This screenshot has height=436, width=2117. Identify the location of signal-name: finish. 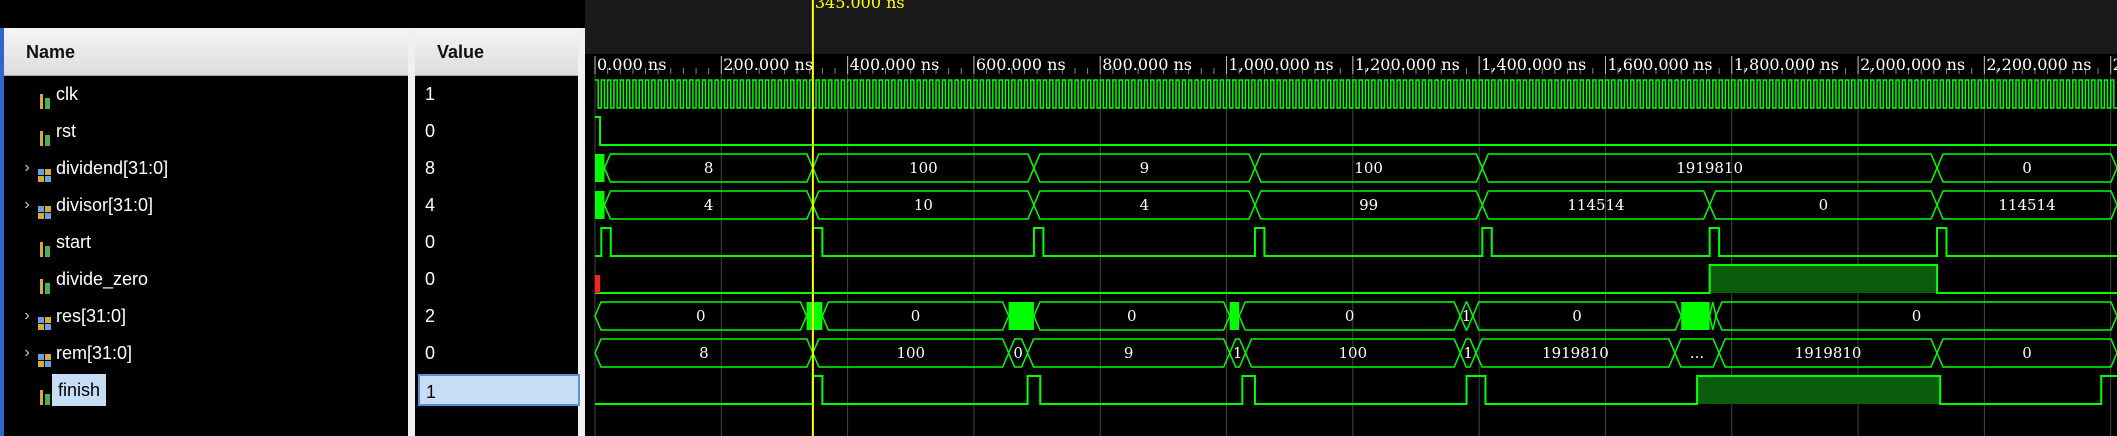
(79, 390).